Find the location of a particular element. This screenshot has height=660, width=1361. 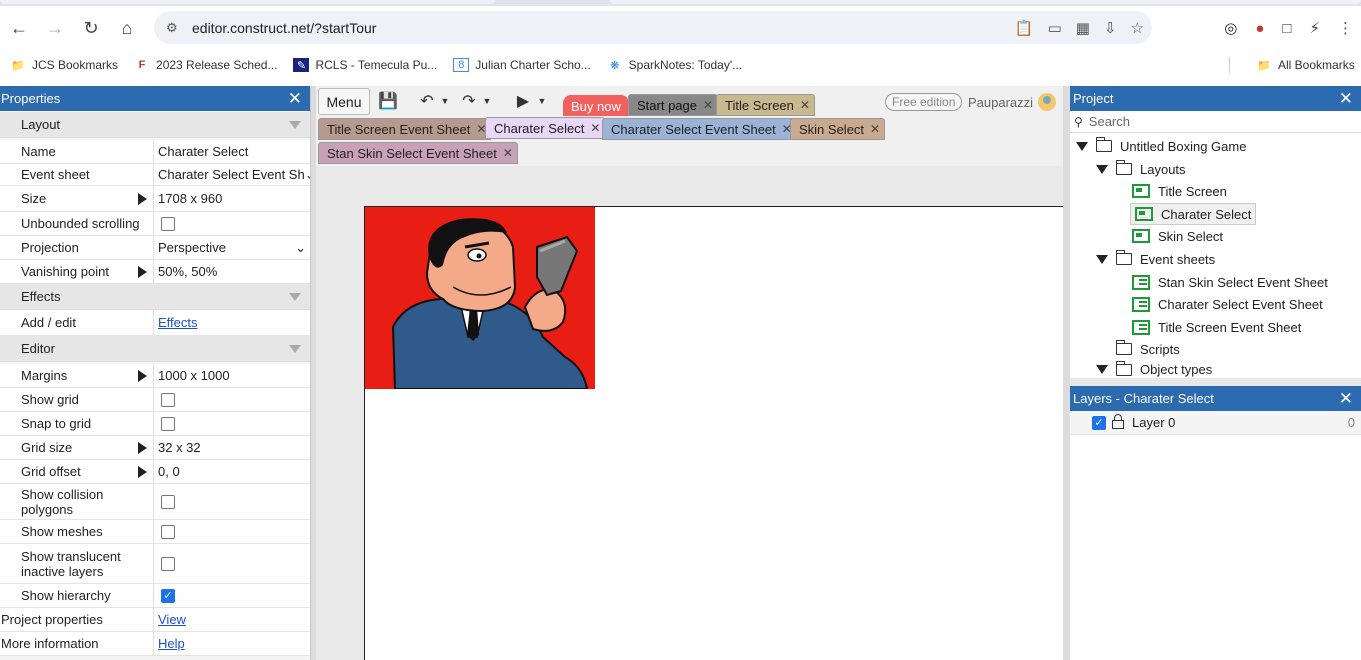

prop-show-grid: Show grid is located at coordinates (155, 400).